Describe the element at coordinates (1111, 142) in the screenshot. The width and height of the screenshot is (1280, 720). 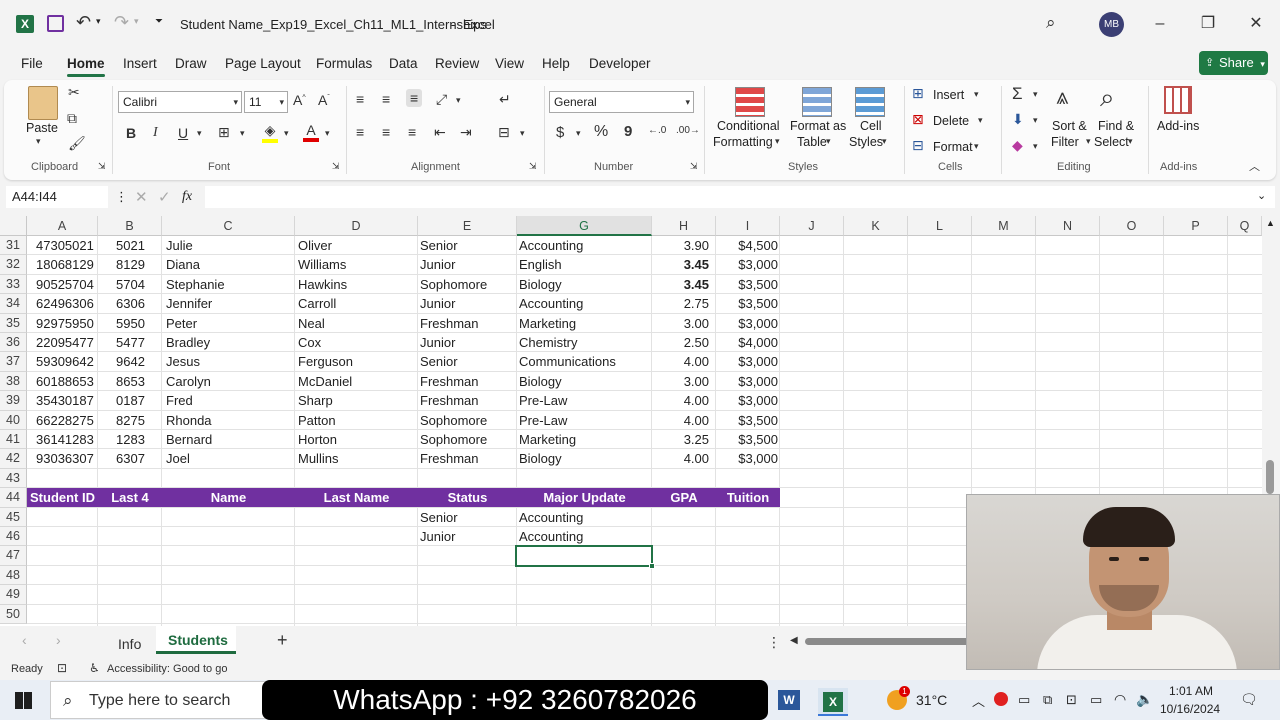
I see `find-select-label-2: Select` at that location.